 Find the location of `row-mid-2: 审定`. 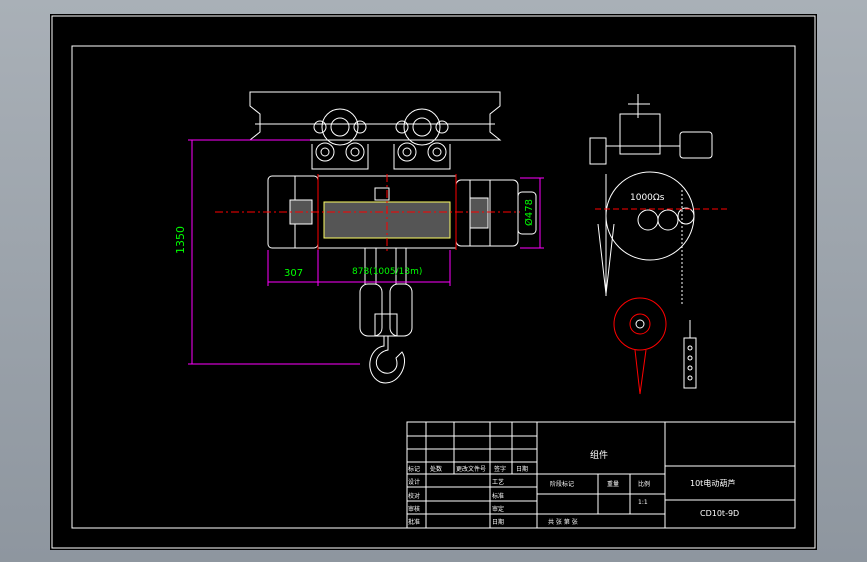

row-mid-2: 审定 is located at coordinates (498, 509).